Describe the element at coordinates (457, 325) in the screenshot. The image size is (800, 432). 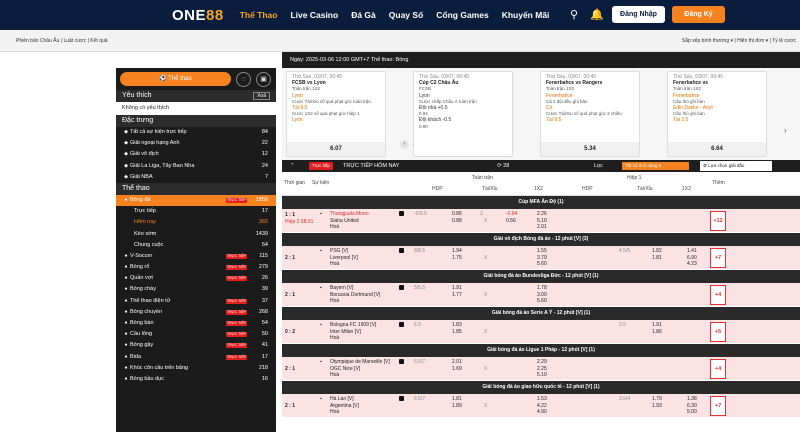
I see `full-hdp-home: 1.83` at that location.